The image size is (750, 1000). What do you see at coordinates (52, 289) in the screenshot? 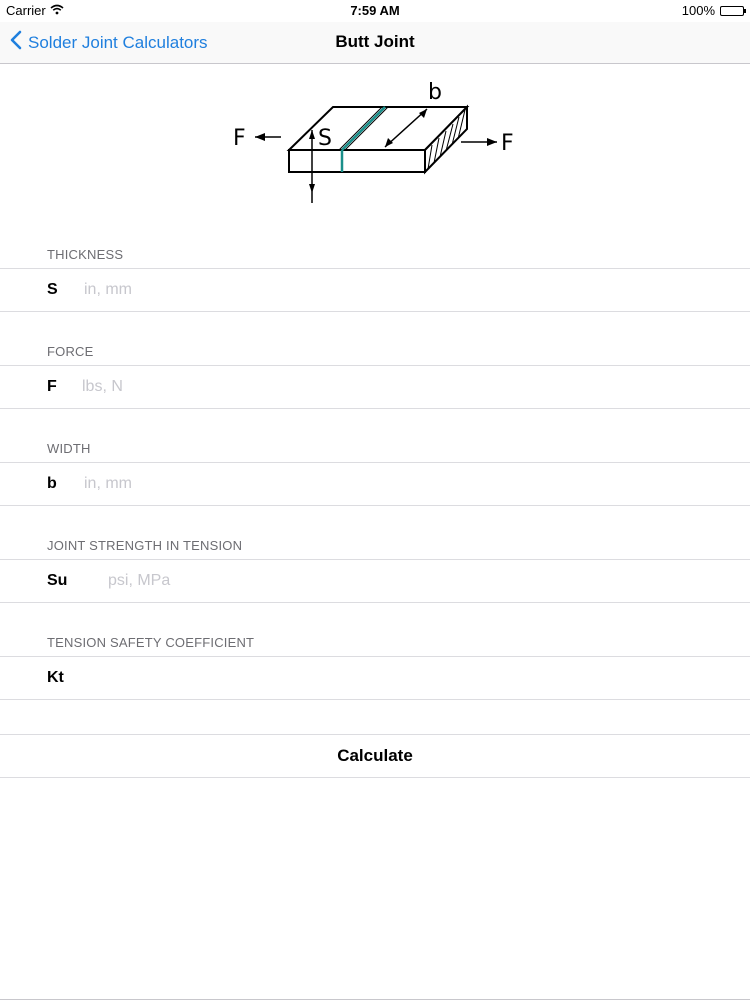
I see `thickness-field-label: S` at bounding box center [52, 289].